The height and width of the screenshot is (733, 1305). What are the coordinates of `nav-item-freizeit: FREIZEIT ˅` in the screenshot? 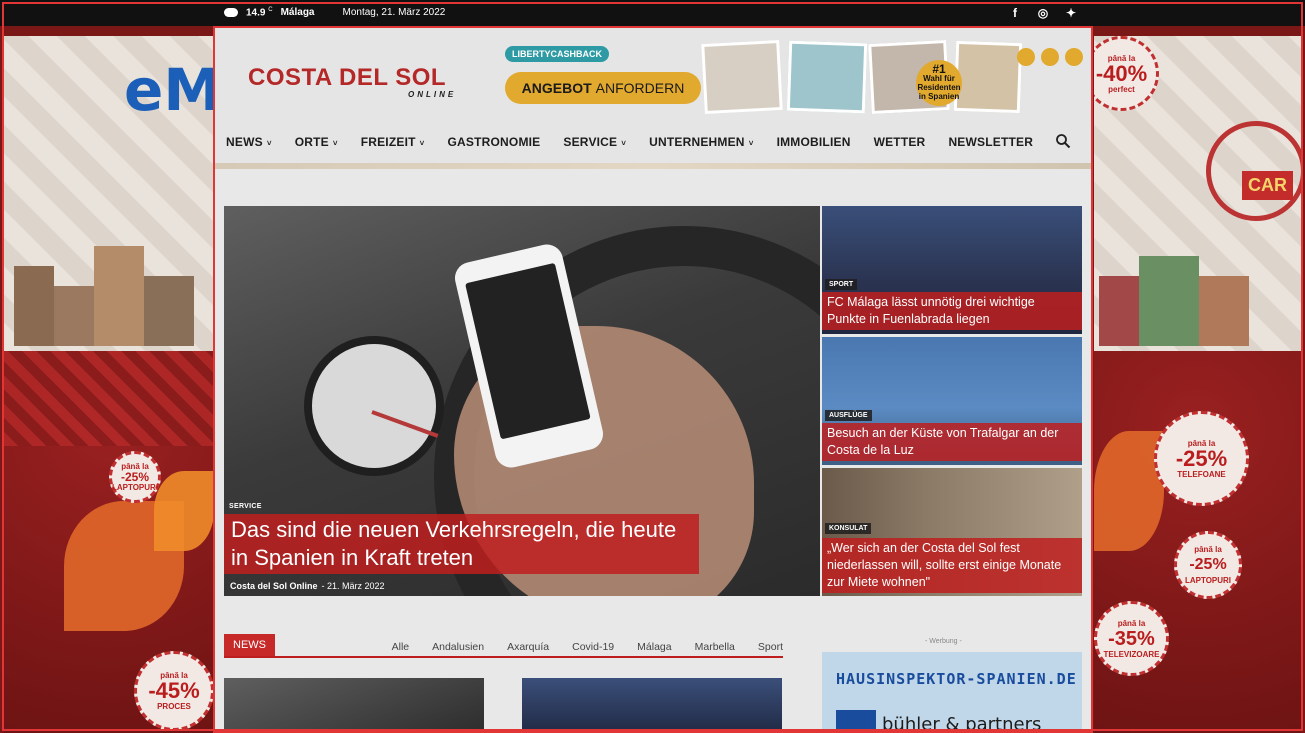 It's located at (393, 142).